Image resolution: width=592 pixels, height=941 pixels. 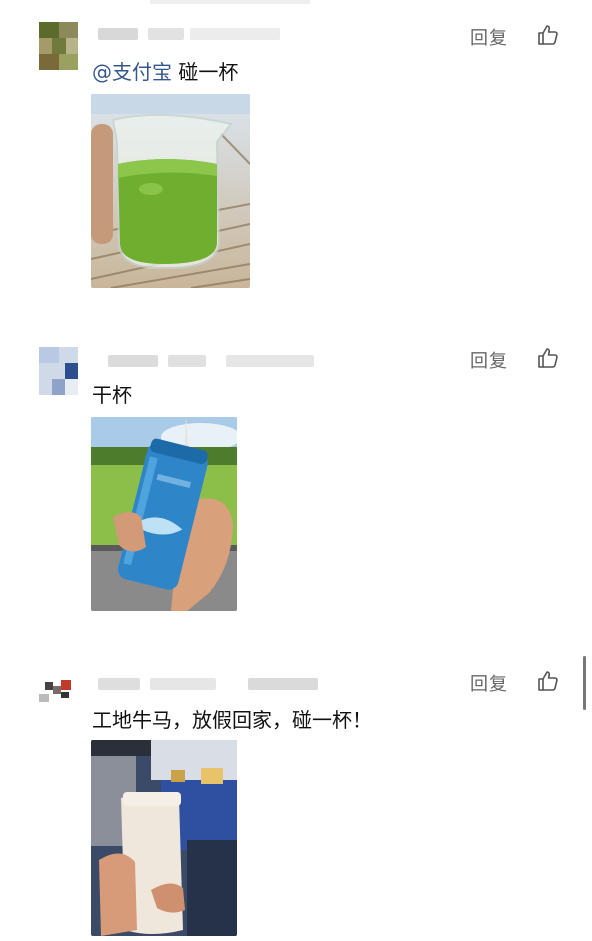 What do you see at coordinates (132, 72) in the screenshot?
I see `mention-link: @支付宝` at bounding box center [132, 72].